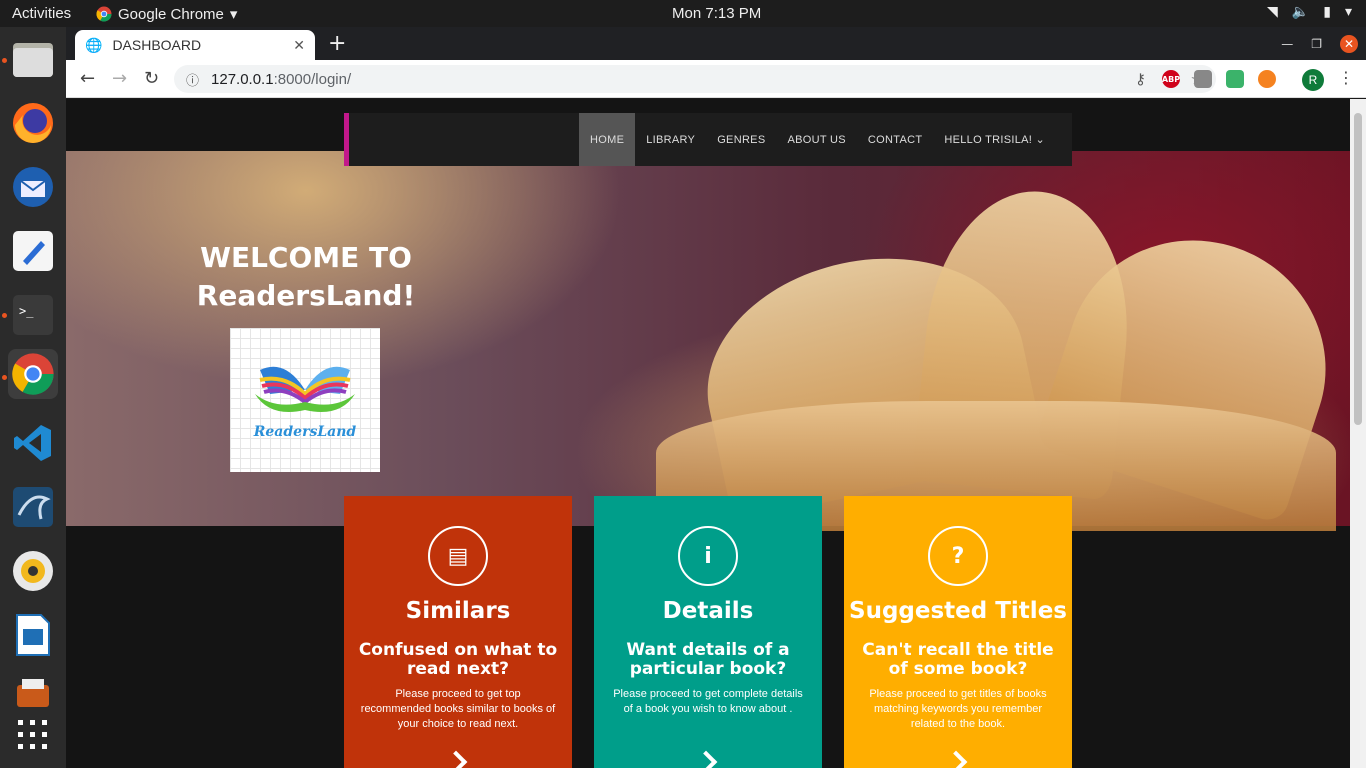 The width and height of the screenshot is (1366, 768). Describe the element at coordinates (33, 735) in the screenshot. I see `show-applications-icon` at that location.